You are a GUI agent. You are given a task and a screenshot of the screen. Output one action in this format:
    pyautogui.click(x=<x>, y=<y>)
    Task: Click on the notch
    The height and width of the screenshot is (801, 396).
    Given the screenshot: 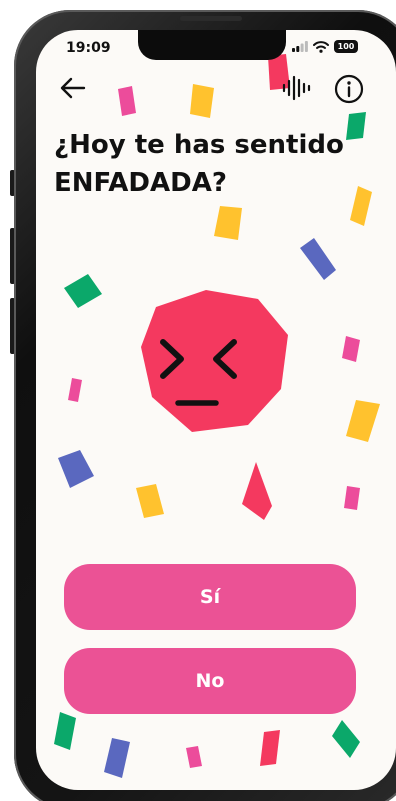 What is the action you would take?
    pyautogui.click(x=212, y=45)
    